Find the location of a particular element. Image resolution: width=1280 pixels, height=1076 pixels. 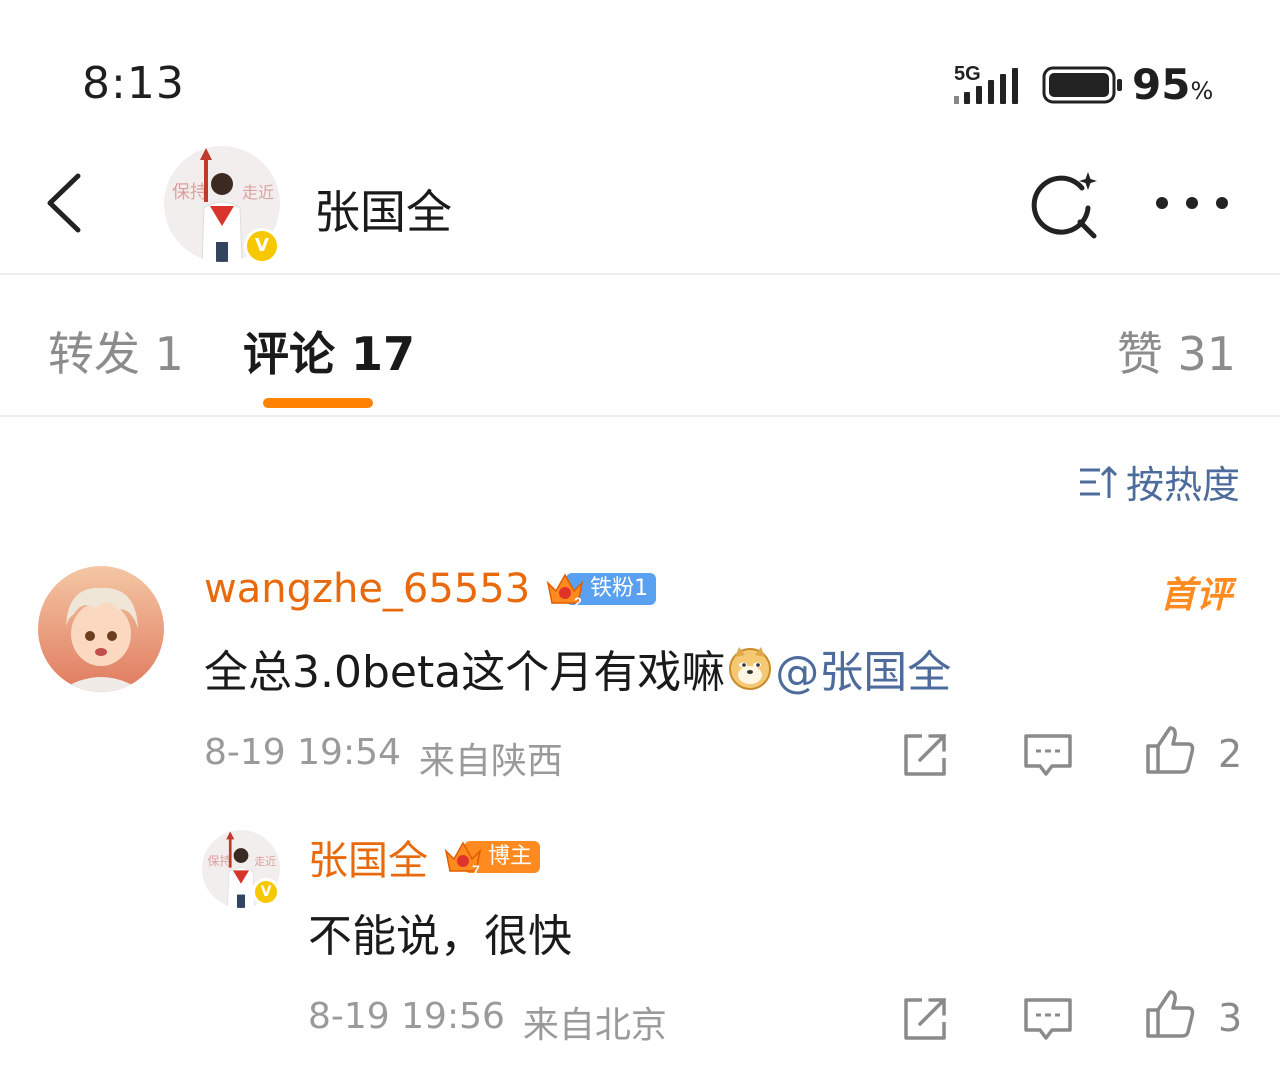

more-icon is located at coordinates (1192, 203).